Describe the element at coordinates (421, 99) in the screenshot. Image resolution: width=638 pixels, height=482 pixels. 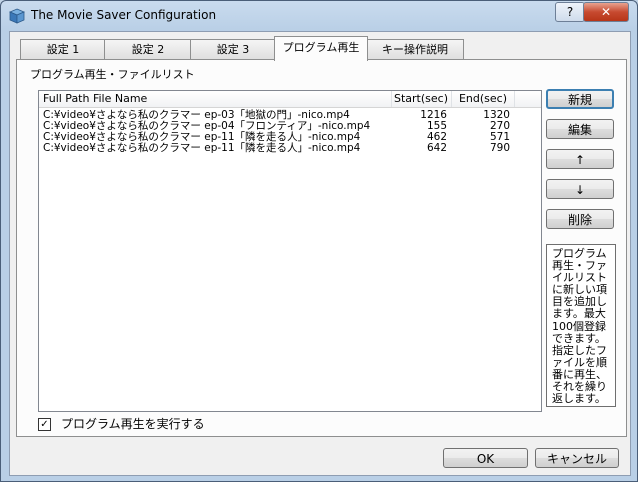
I see `column-header-start: Start(sec)` at that location.